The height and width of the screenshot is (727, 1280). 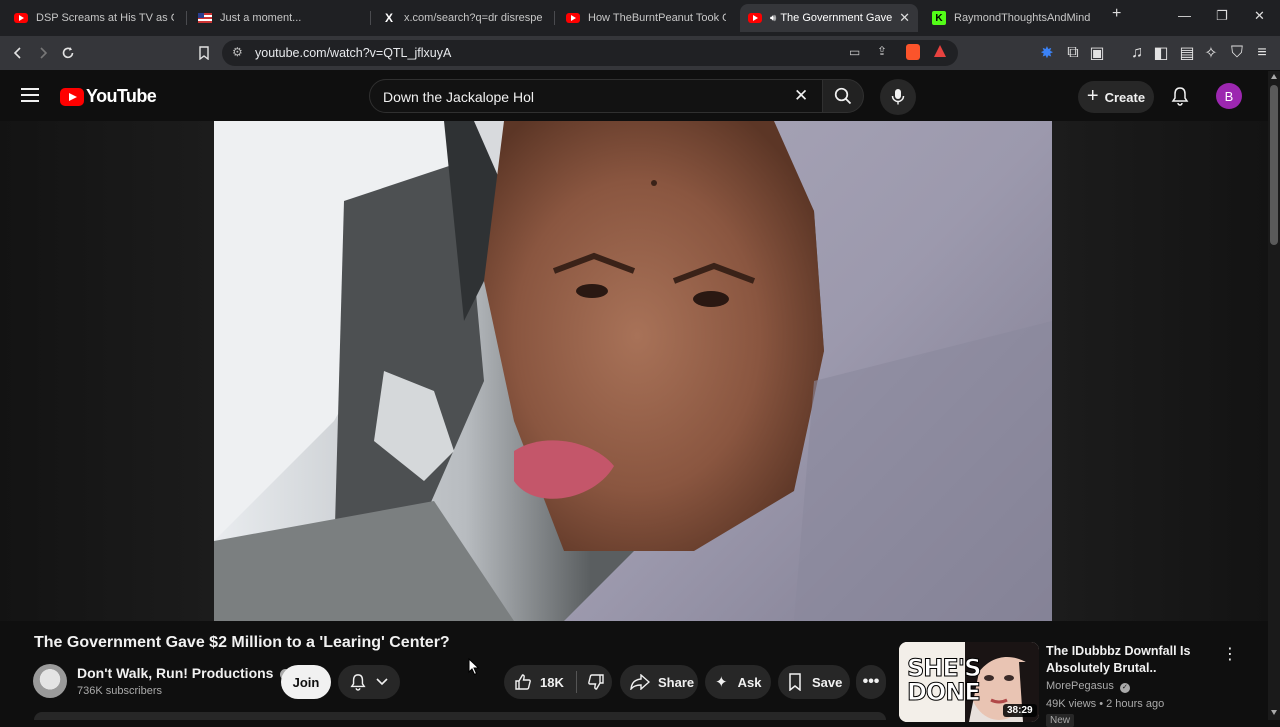 I want to click on x-favicon-icon: X, so click(x=388, y=18).